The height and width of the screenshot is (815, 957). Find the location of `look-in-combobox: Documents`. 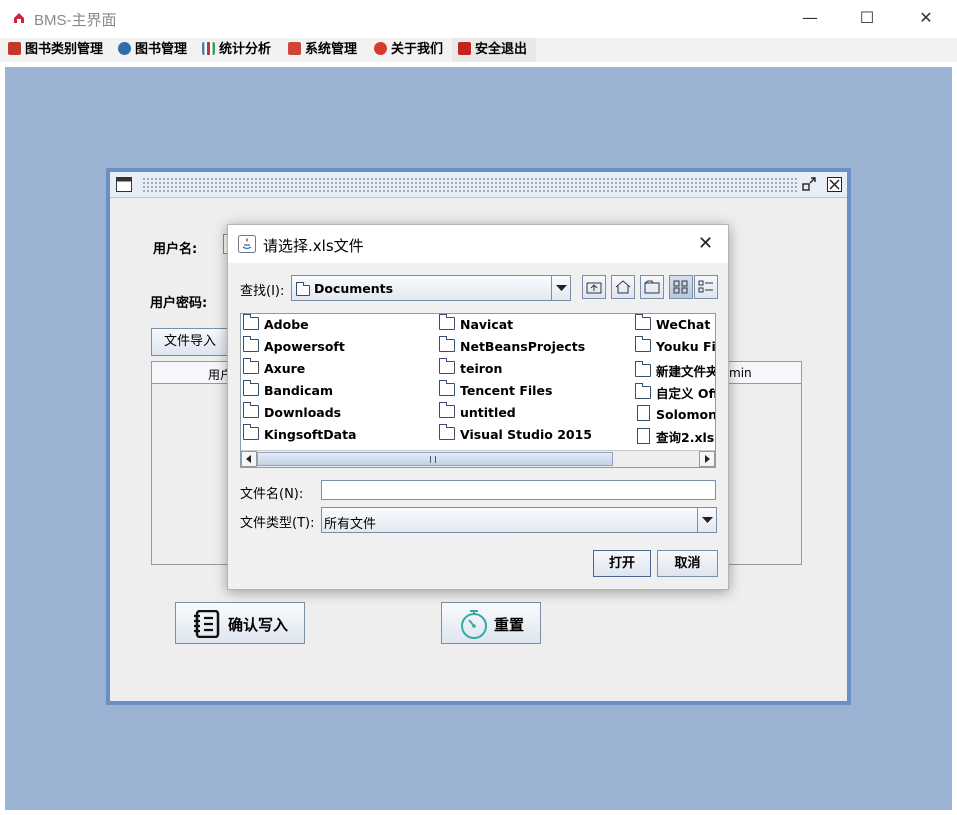

look-in-combobox: Documents is located at coordinates (431, 288).